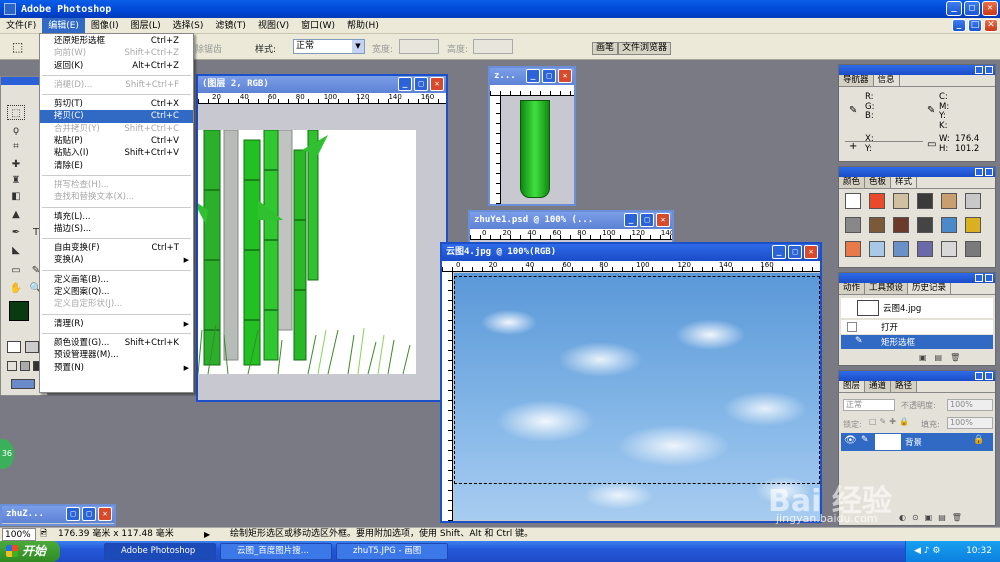 This screenshot has width=1000, height=562. Describe the element at coordinates (14, 347) in the screenshot. I see `standard-mode-icon` at that location.